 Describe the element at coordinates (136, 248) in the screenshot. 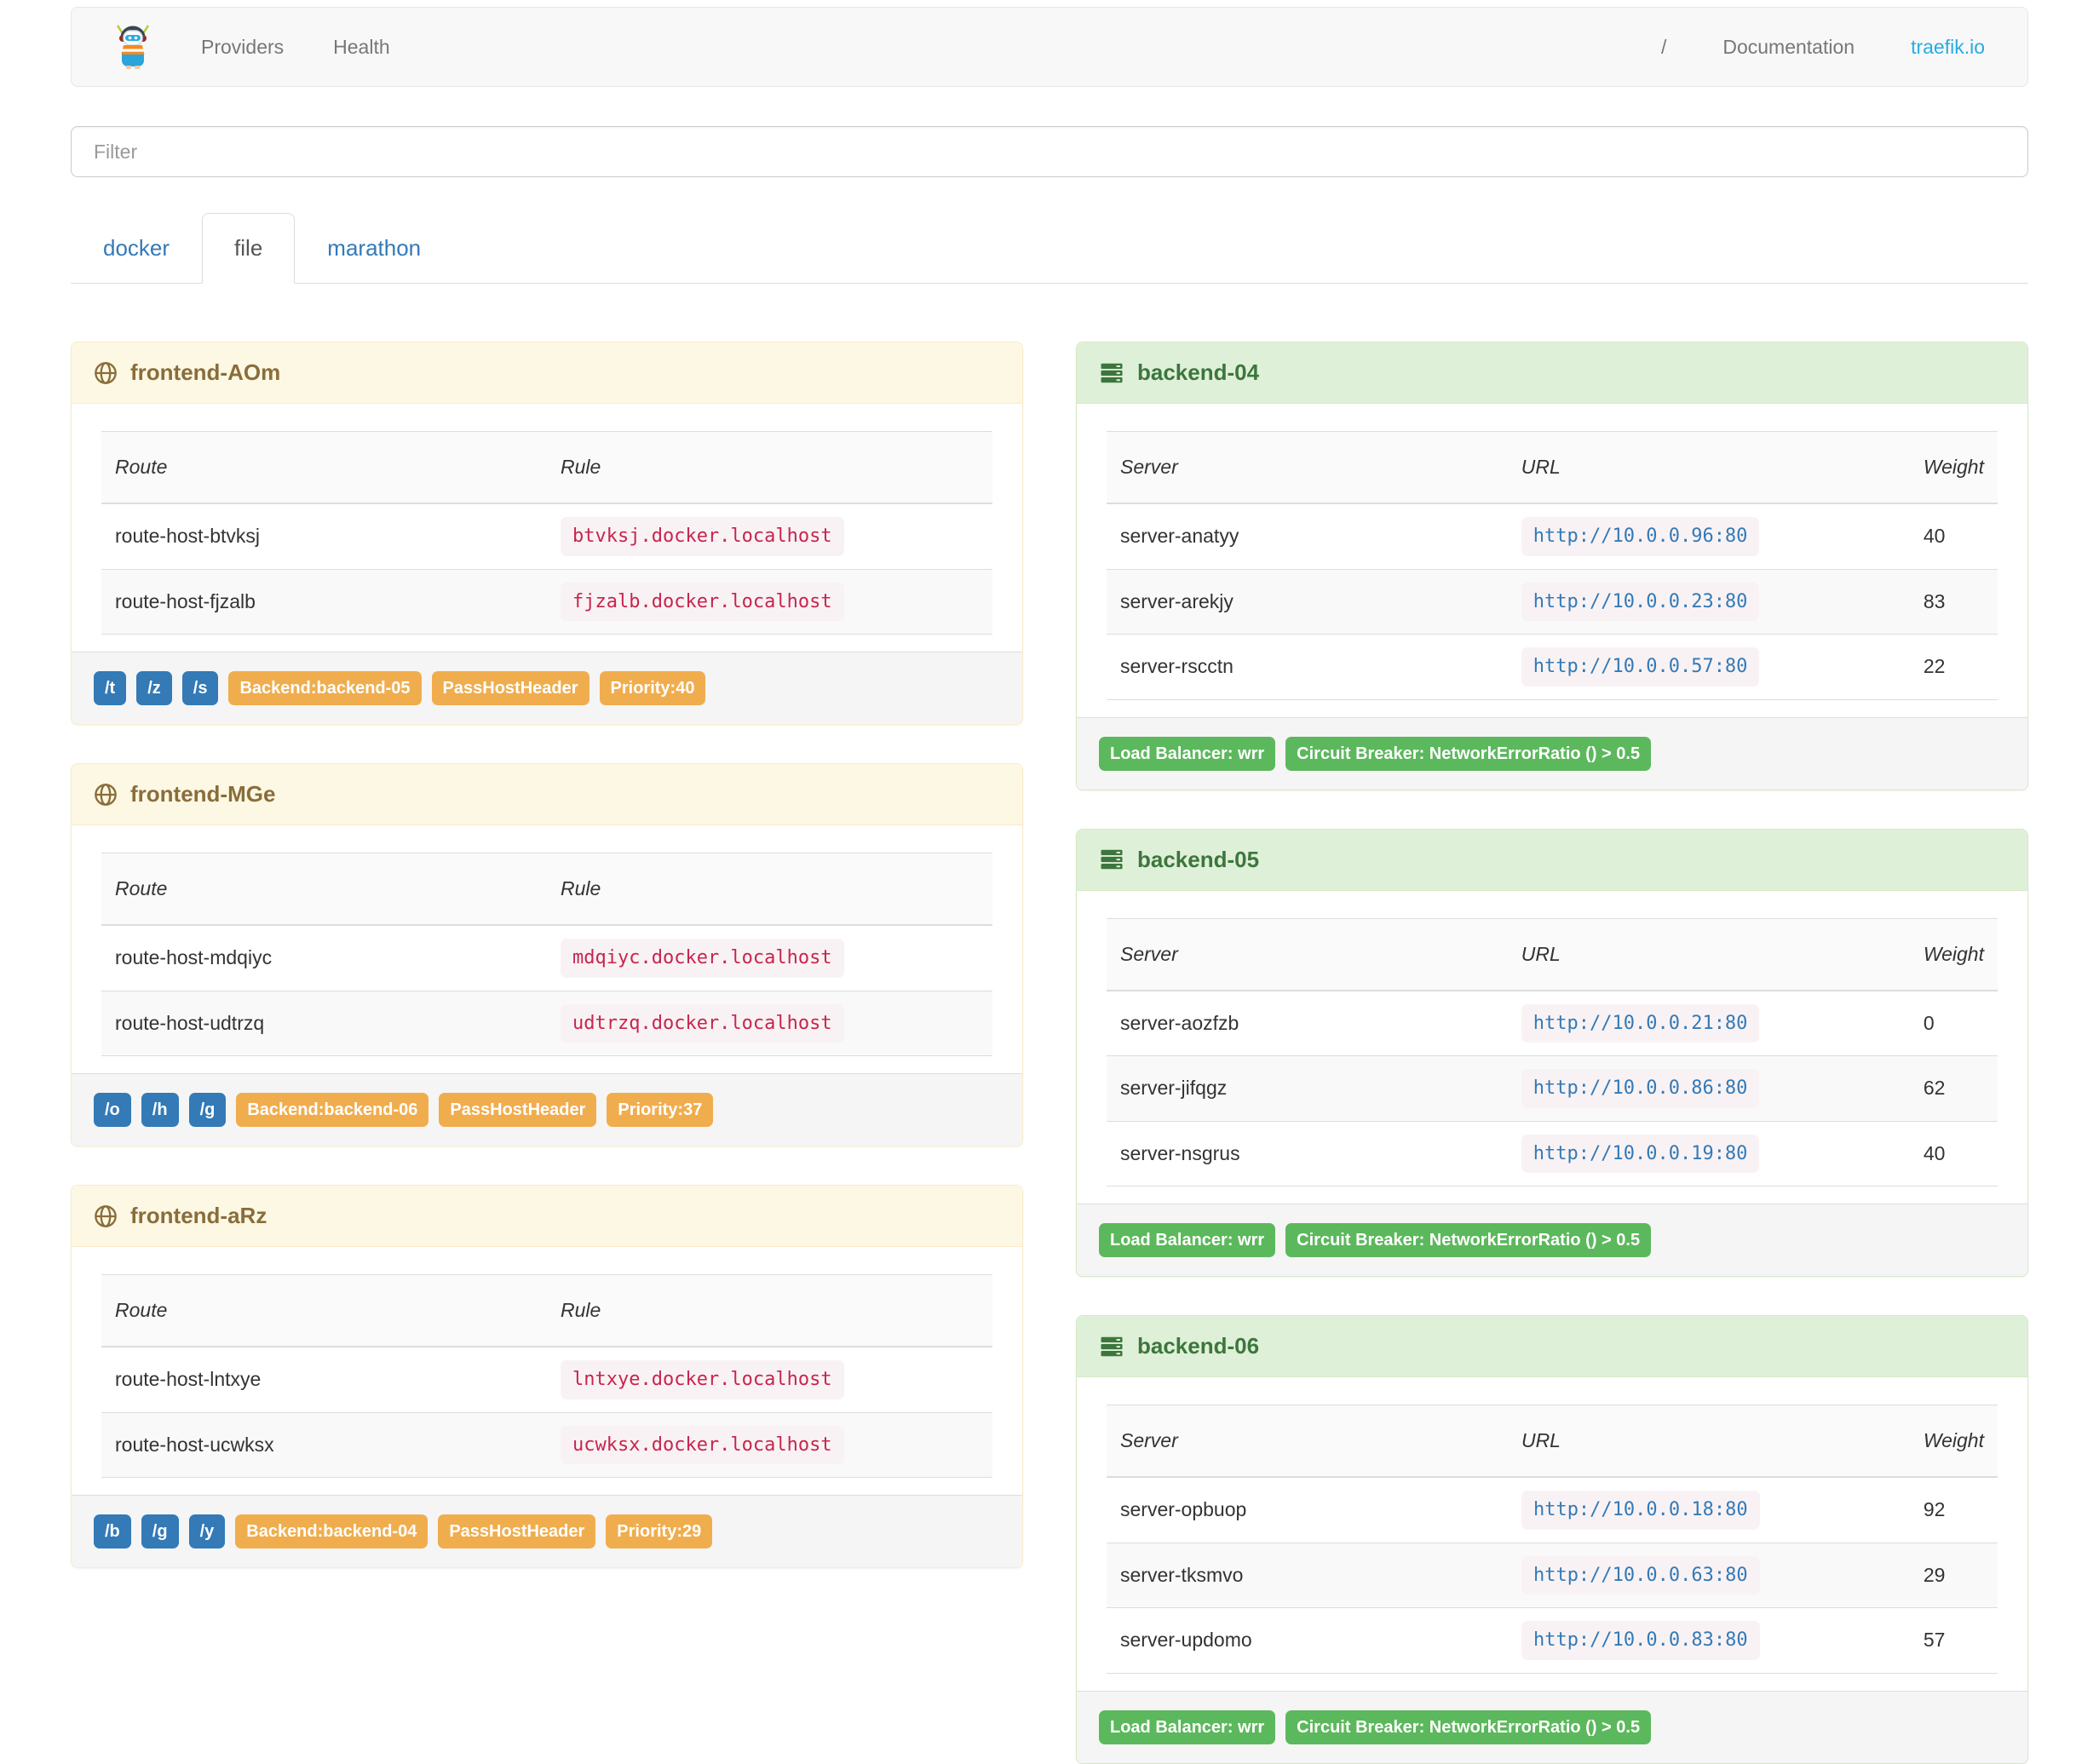

I see `tab-docker: docker` at that location.